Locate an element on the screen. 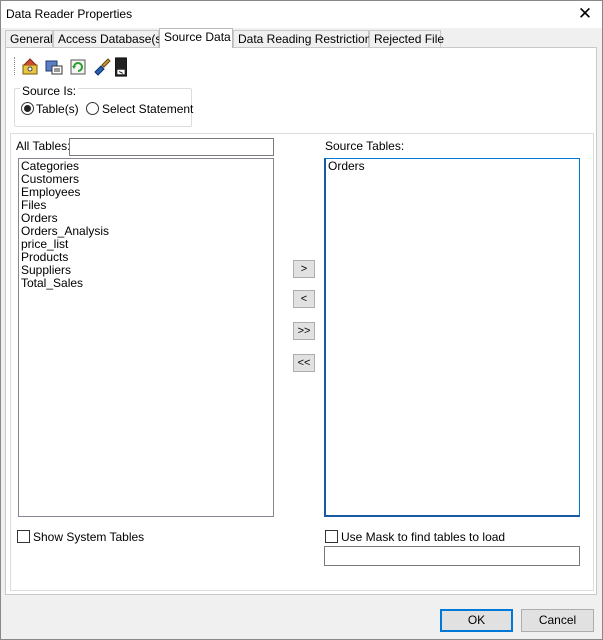  title-bar: Data Reader Properties ✕ is located at coordinates (301, 14).